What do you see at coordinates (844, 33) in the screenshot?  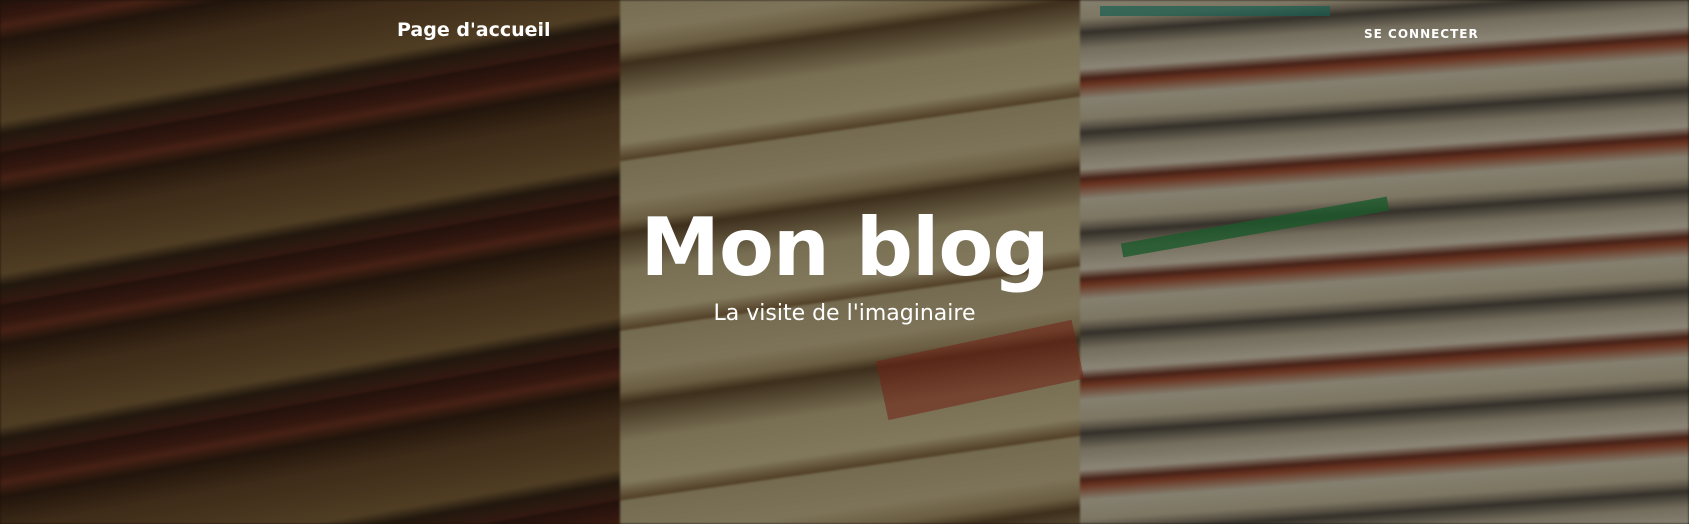 I see `main-navbar: Page d'accueil SE CONNECTER` at bounding box center [844, 33].